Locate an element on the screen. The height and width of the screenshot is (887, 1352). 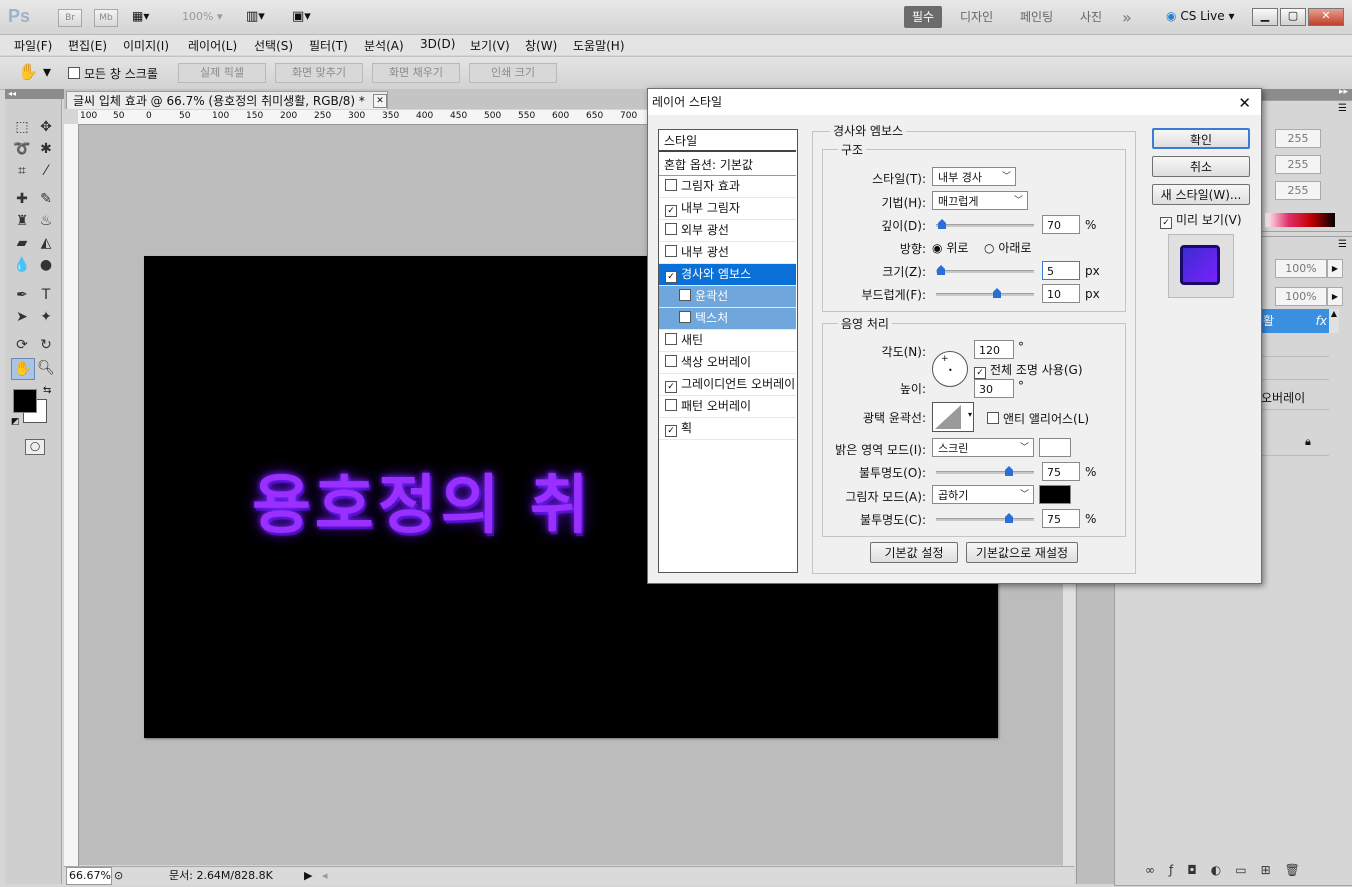
global-light-checkbox: ✓ 전체 조명 사용(G) is located at coordinates (1028, 370).